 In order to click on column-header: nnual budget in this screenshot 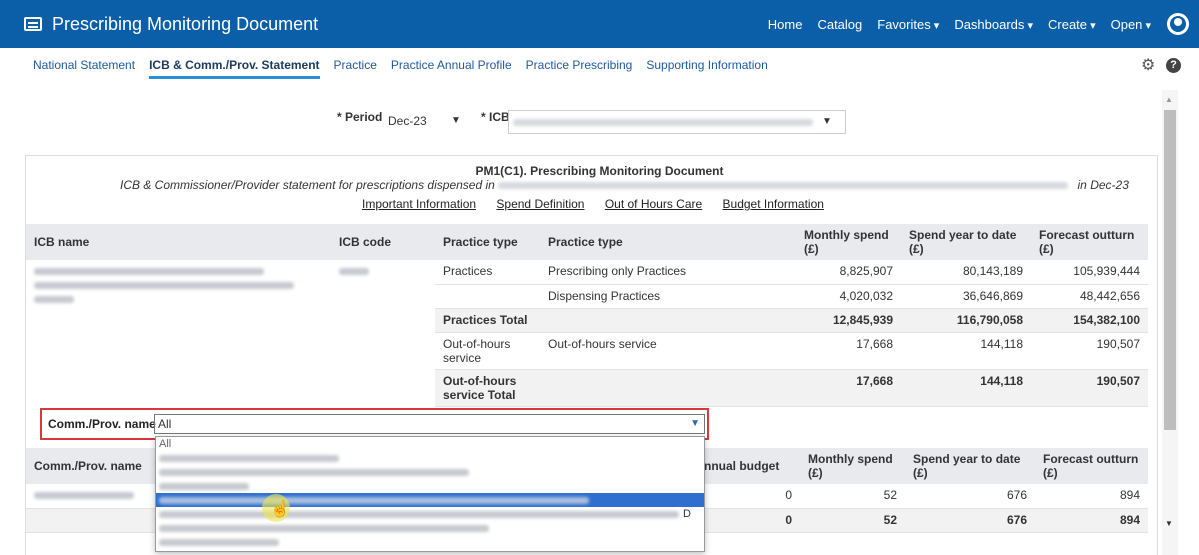, I will do `click(748, 466)`.